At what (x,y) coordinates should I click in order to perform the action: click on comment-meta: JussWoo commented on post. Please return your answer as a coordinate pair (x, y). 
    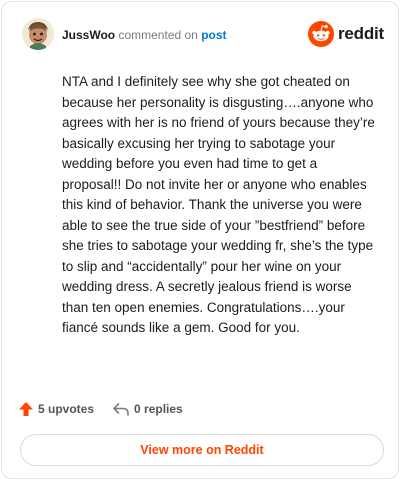
    Looking at the image, I should click on (144, 35).